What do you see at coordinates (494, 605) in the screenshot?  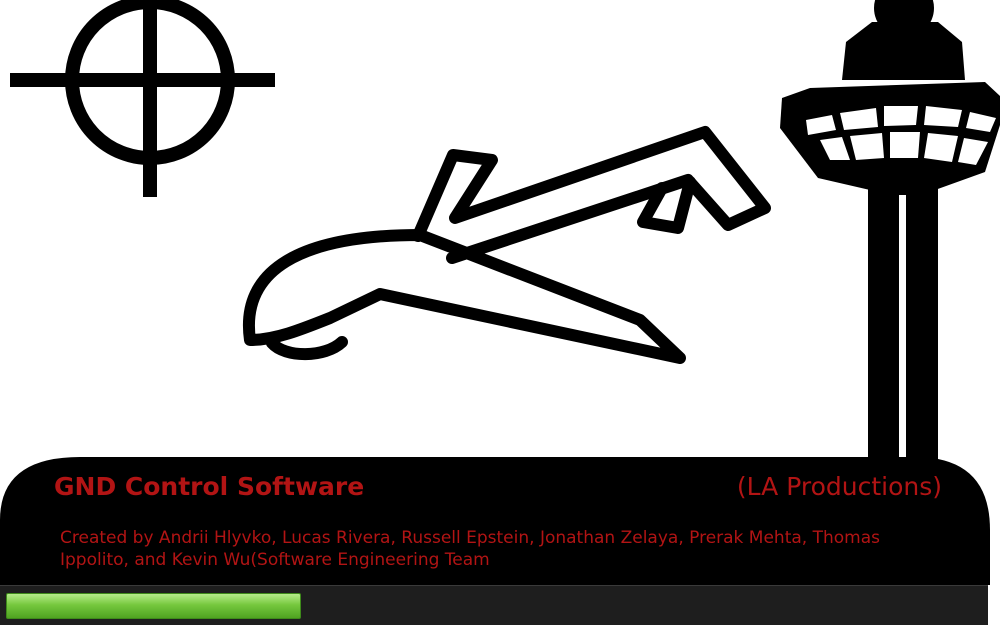 I see `loading-progress-bar` at bounding box center [494, 605].